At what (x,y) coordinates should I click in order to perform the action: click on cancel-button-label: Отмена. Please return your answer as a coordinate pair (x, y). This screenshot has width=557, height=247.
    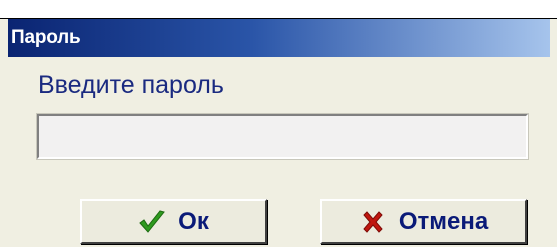
    Looking at the image, I should click on (443, 221).